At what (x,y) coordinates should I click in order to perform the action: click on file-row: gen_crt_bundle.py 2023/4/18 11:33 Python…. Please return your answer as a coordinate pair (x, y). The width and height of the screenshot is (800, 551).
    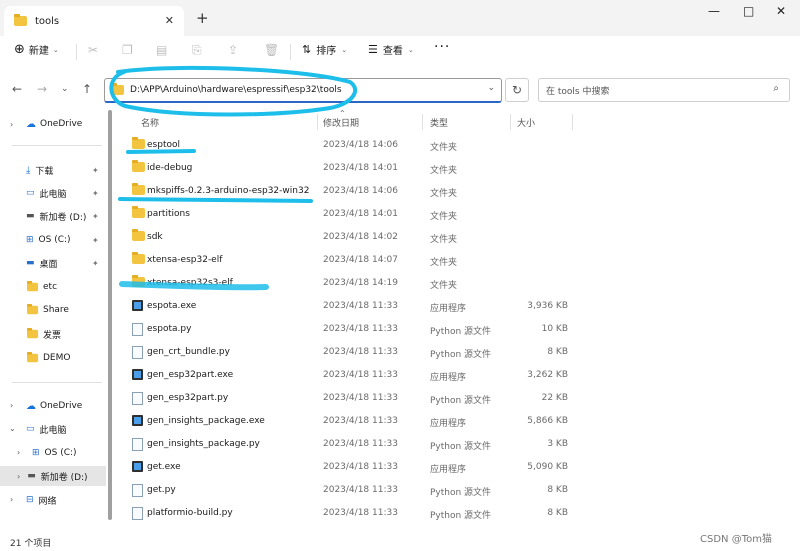
    Looking at the image, I should click on (457, 352).